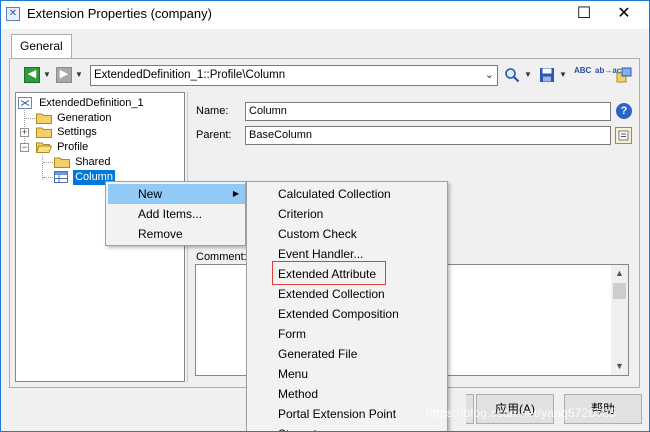  I want to click on title-bar: ✕ Extension Properties (company) ☐ ✕, so click(325, 15).